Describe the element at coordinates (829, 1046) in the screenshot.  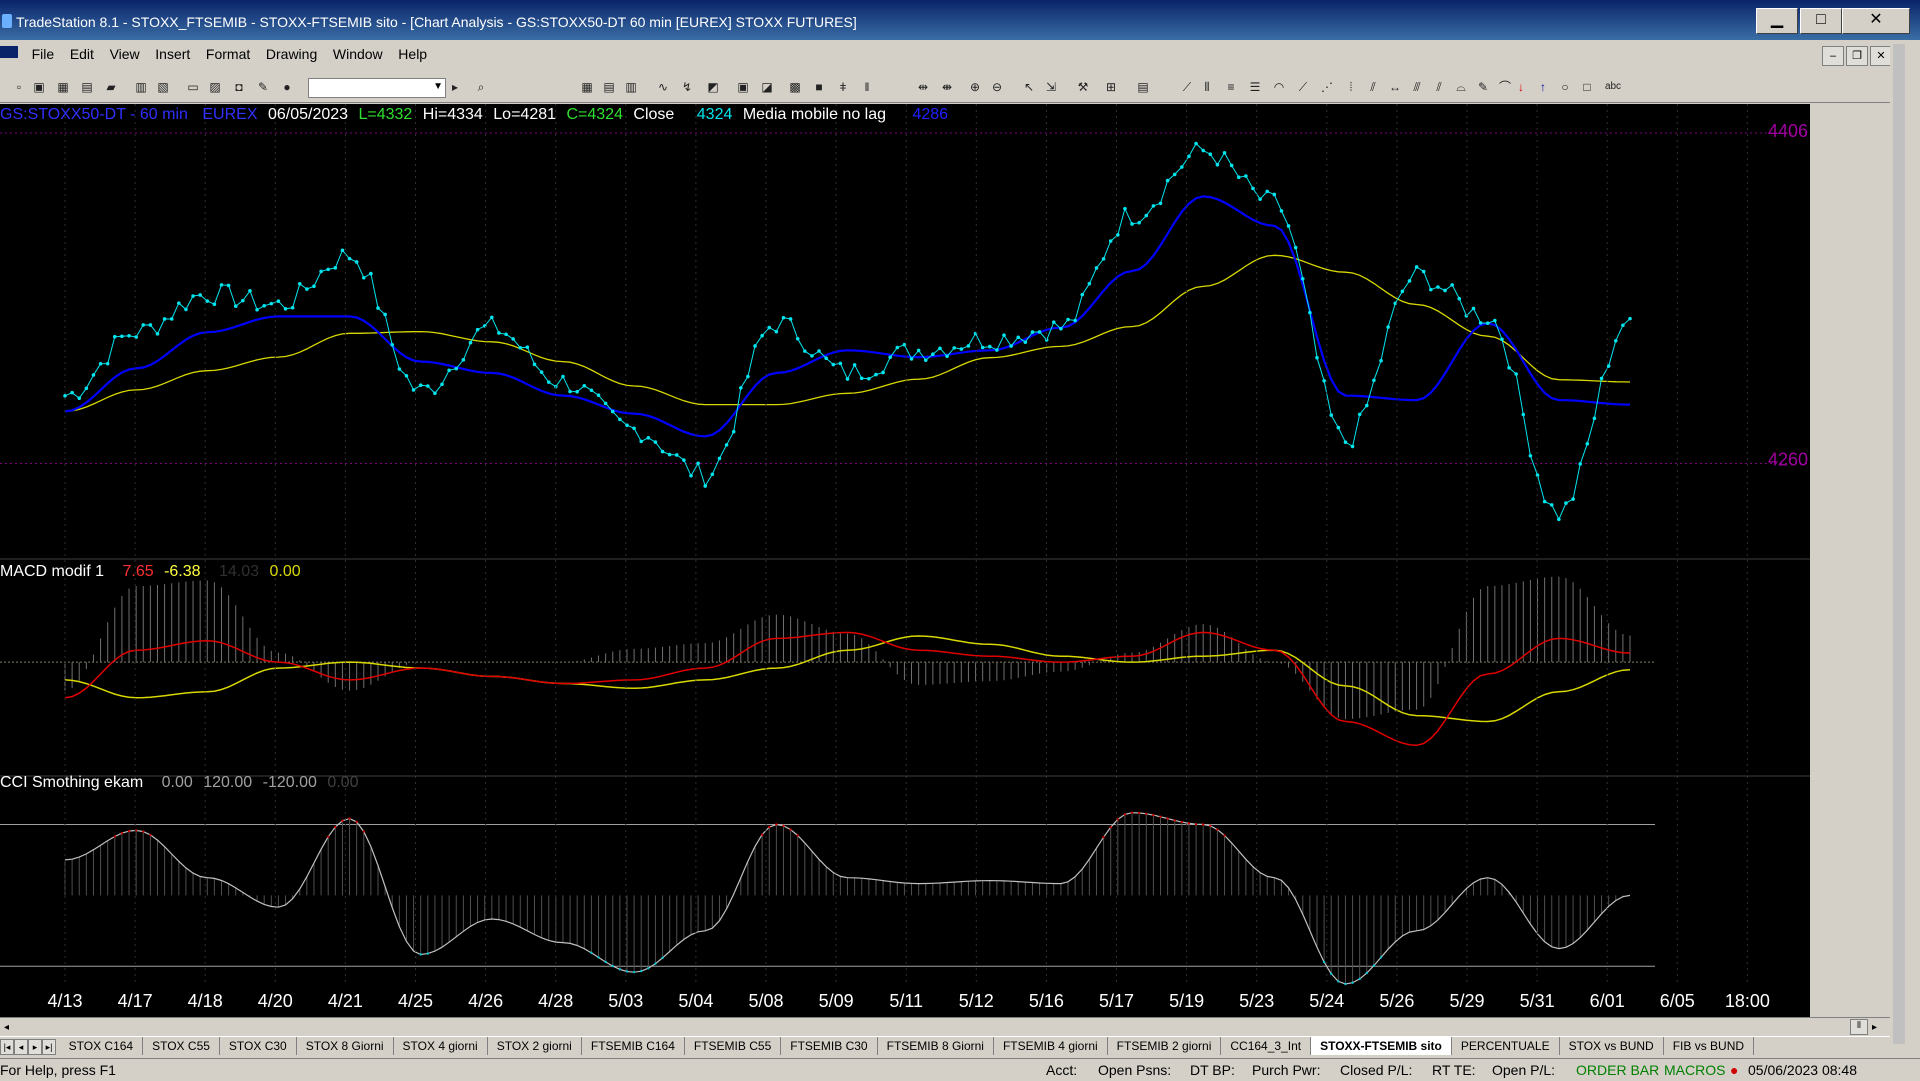
I see `tab-8: FTSEMIB C30` at that location.